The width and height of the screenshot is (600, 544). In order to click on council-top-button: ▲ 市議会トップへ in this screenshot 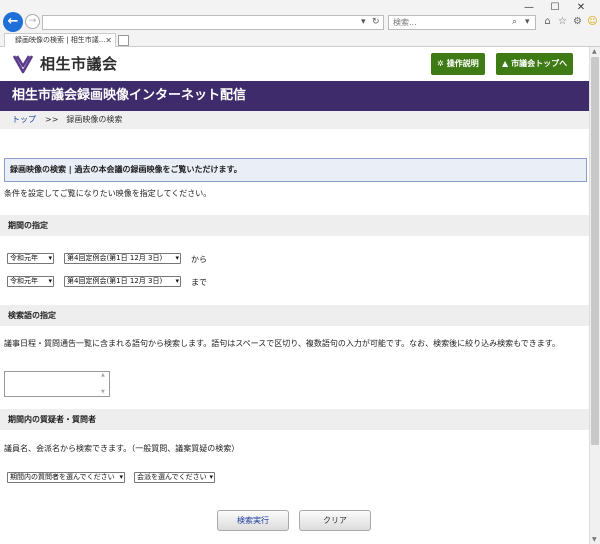, I will do `click(535, 64)`.